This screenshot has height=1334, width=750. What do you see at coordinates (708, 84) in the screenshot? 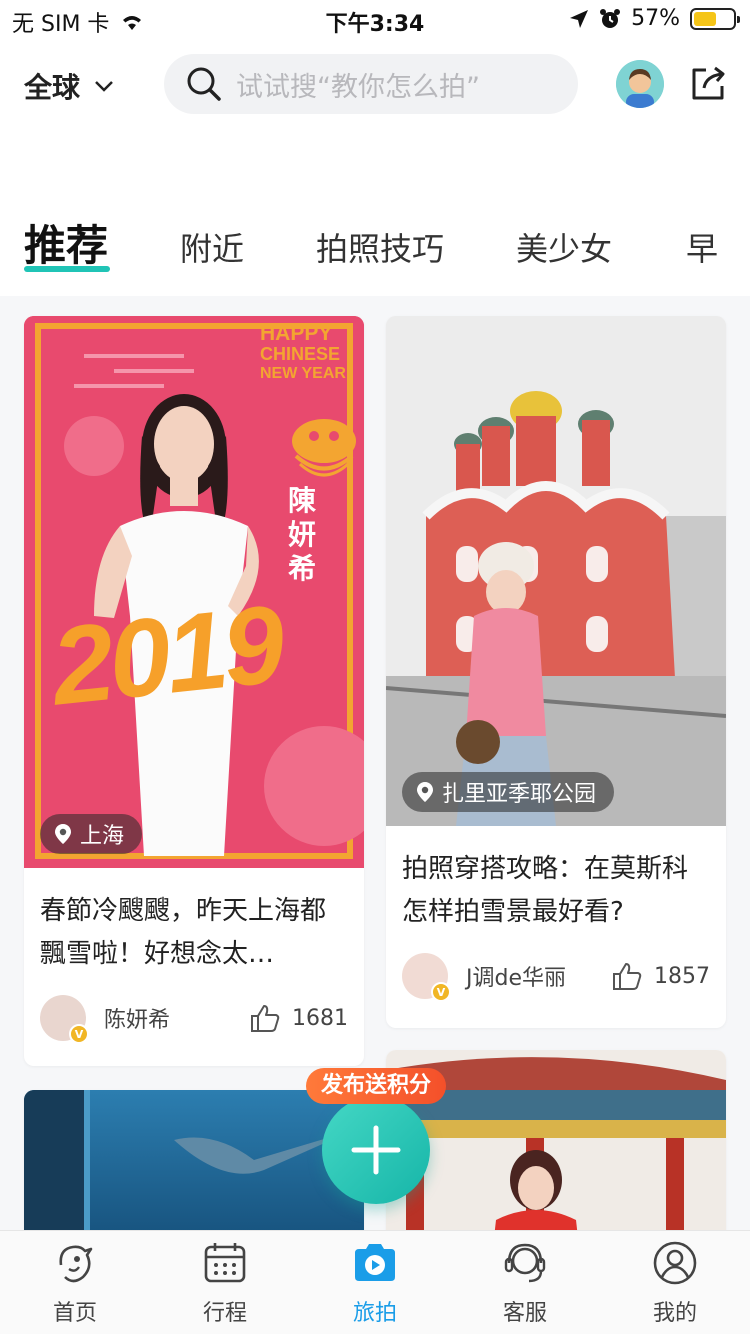
I see `share-icon` at bounding box center [708, 84].